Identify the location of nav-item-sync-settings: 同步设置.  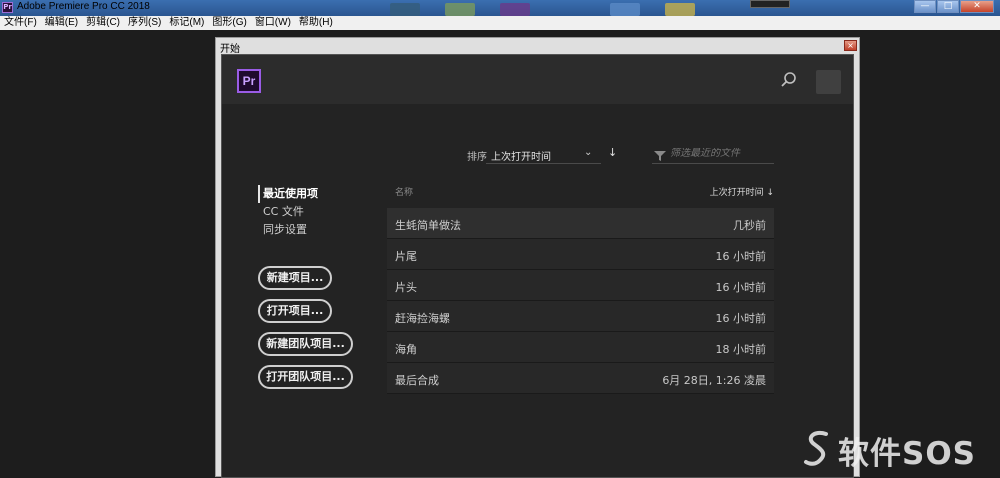
(288, 230).